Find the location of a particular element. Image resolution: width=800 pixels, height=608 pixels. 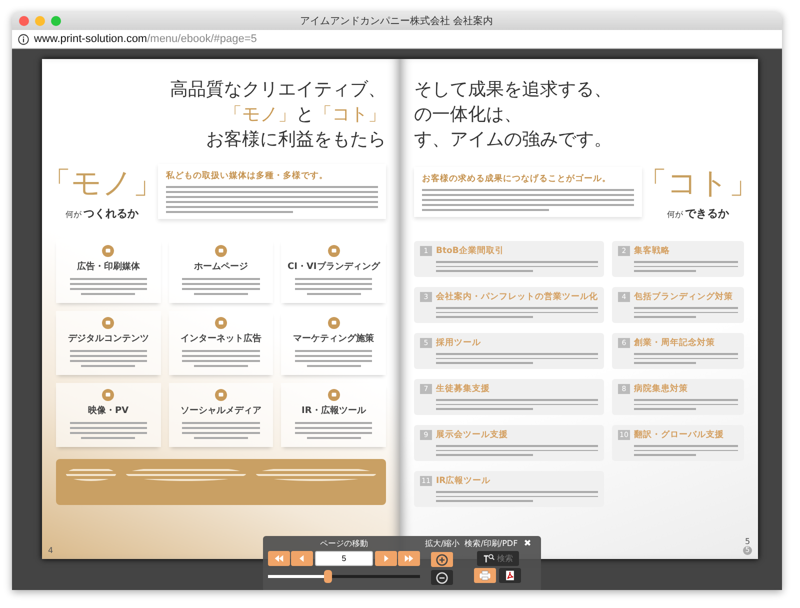

zoom-out-button is located at coordinates (442, 577).